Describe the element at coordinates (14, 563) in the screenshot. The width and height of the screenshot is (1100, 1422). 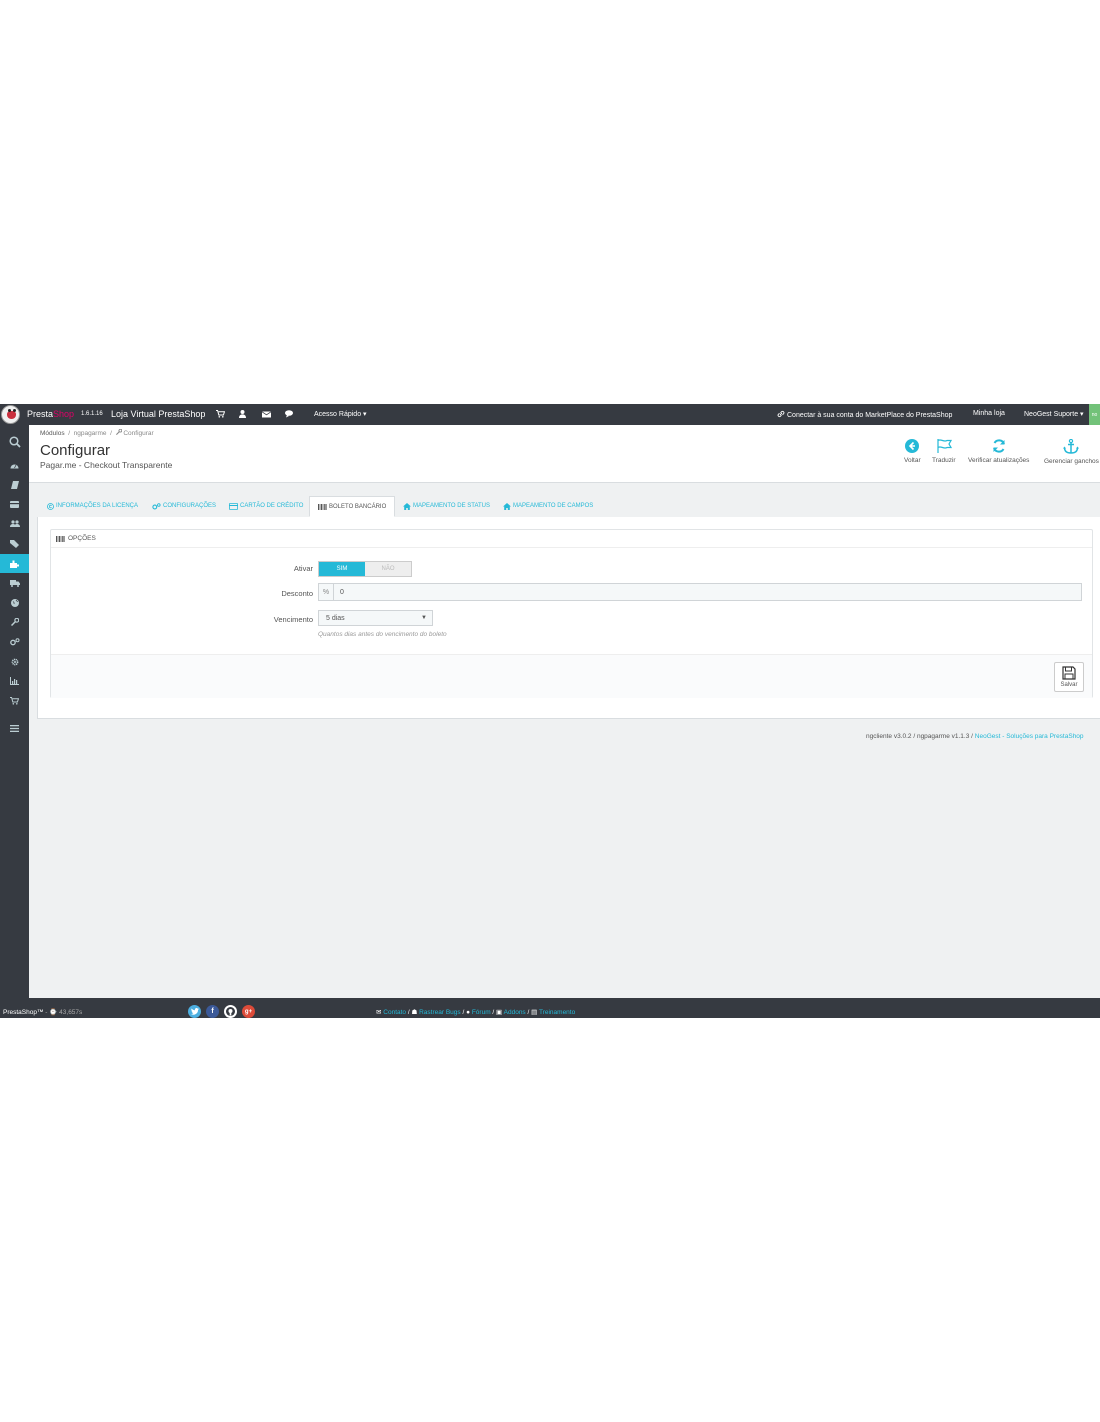
I see `modules-icon` at that location.